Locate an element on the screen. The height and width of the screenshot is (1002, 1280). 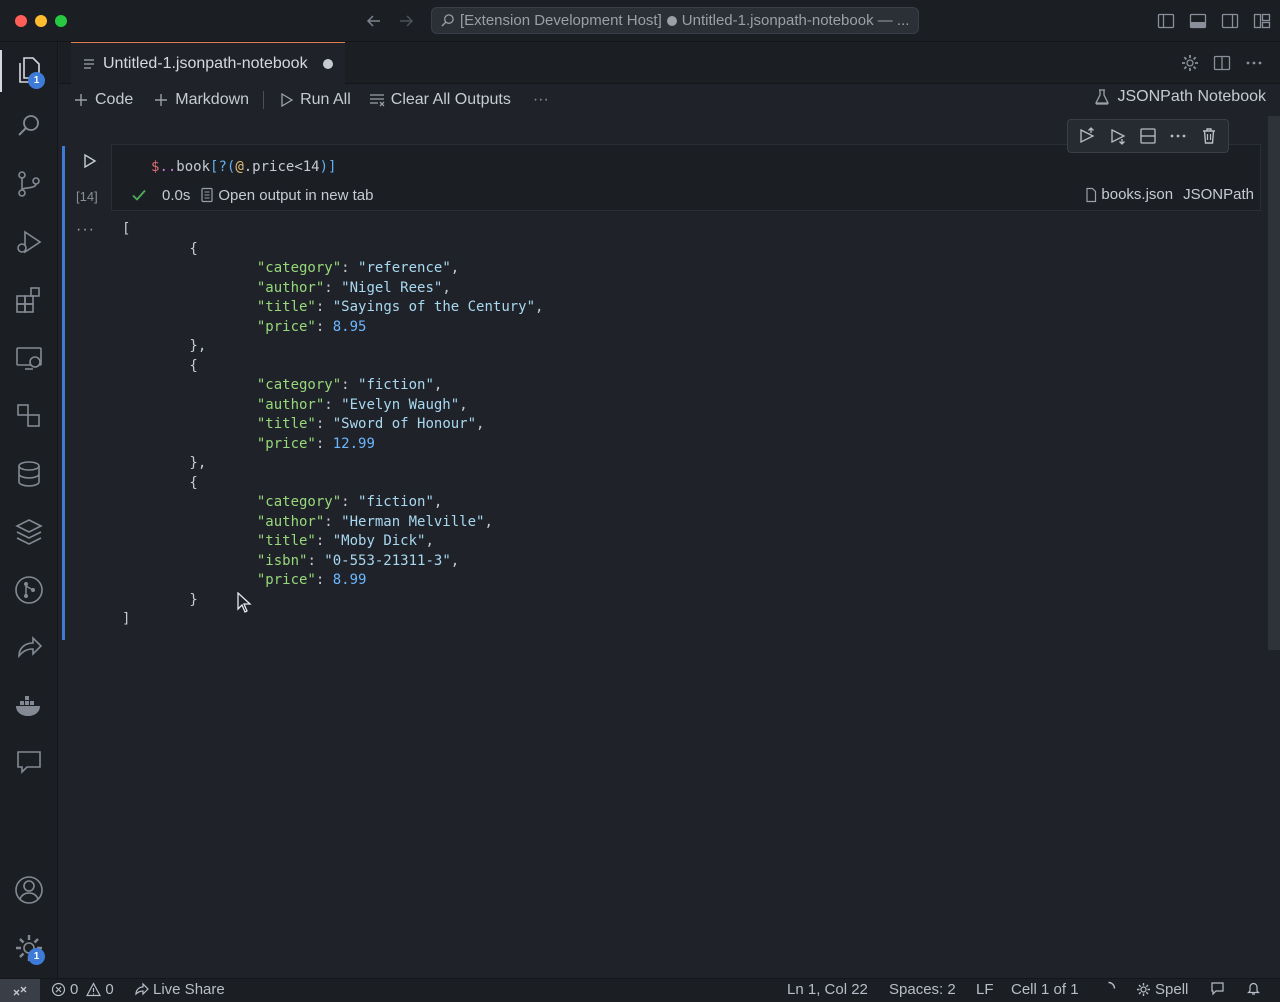
settings-badge: 1 is located at coordinates (36, 956).